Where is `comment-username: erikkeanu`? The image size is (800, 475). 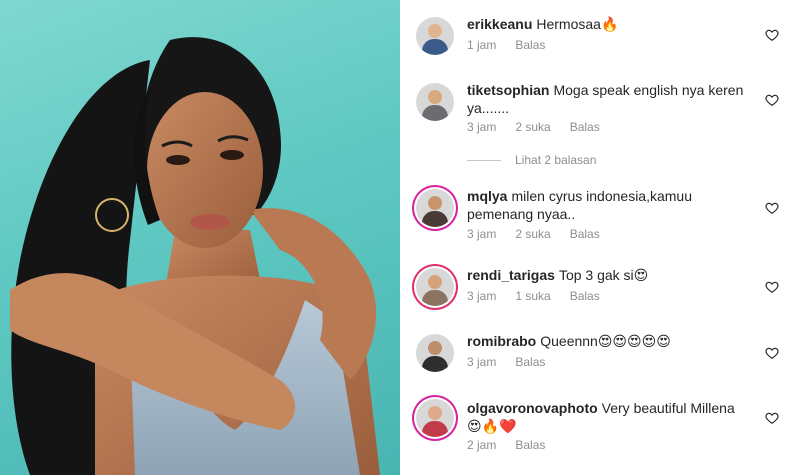 comment-username: erikkeanu is located at coordinates (499, 24).